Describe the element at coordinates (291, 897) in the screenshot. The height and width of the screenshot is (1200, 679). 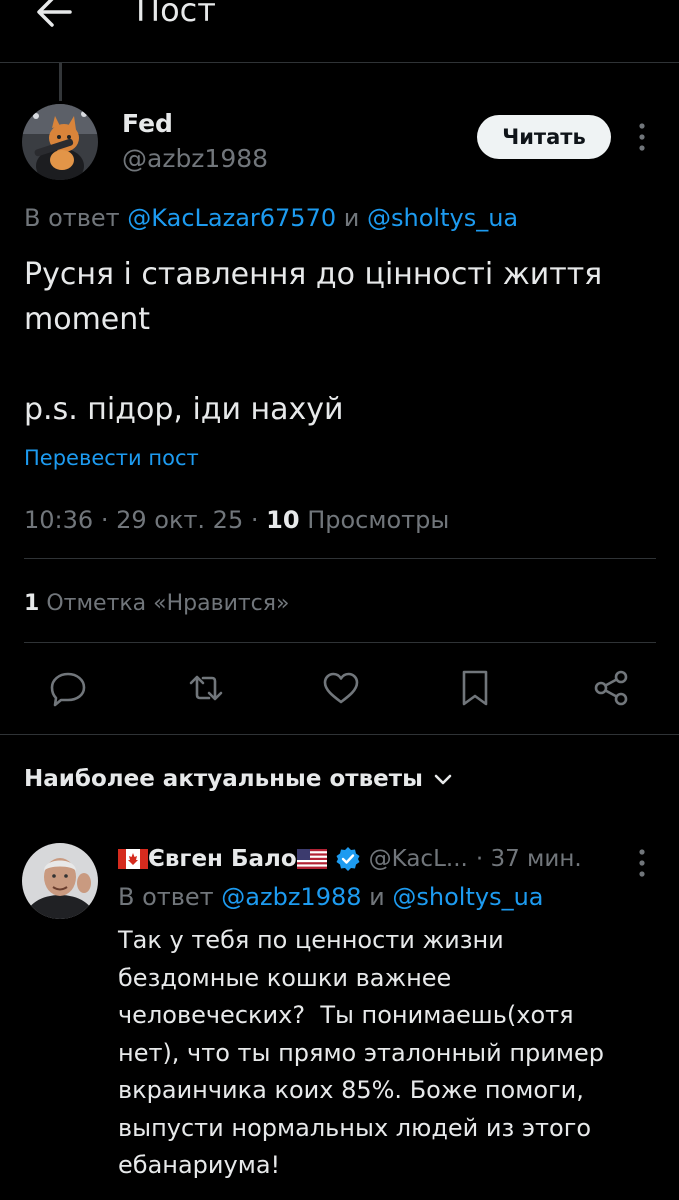
I see `mention-link: @azbz1988` at that location.